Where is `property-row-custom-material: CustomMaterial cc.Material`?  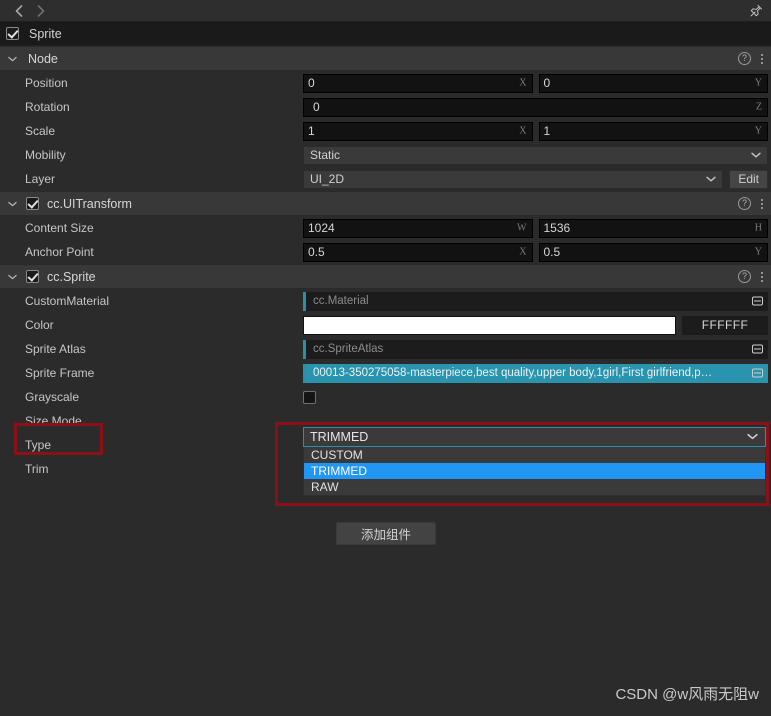
property-row-custom-material: CustomMaterial cc.Material is located at coordinates (385, 301).